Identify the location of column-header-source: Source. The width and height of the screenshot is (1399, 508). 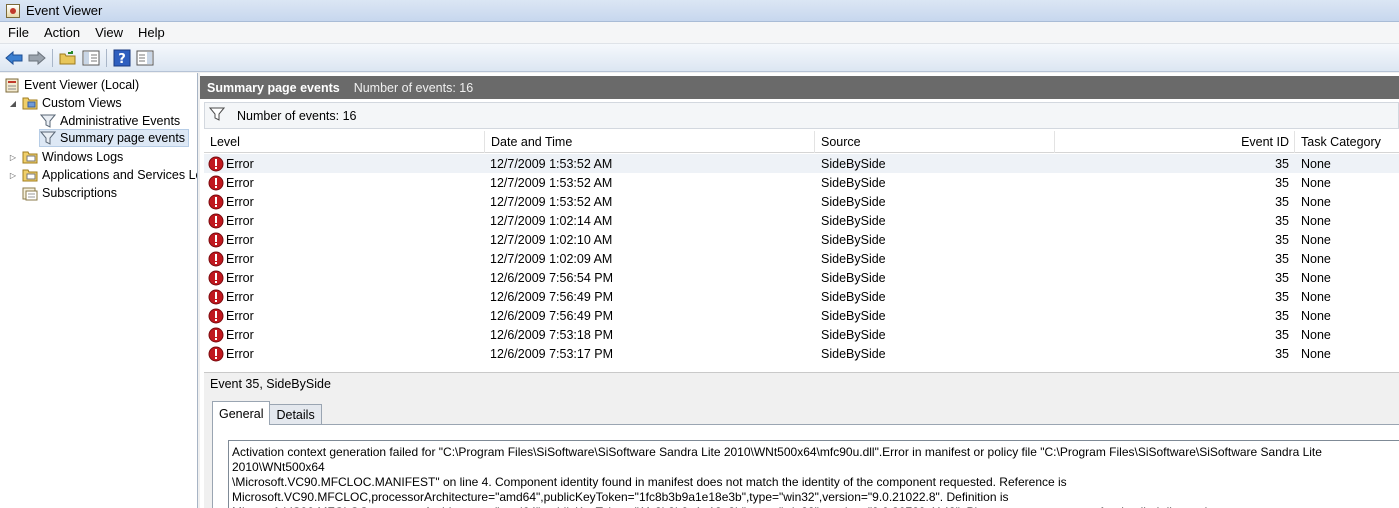
(935, 142).